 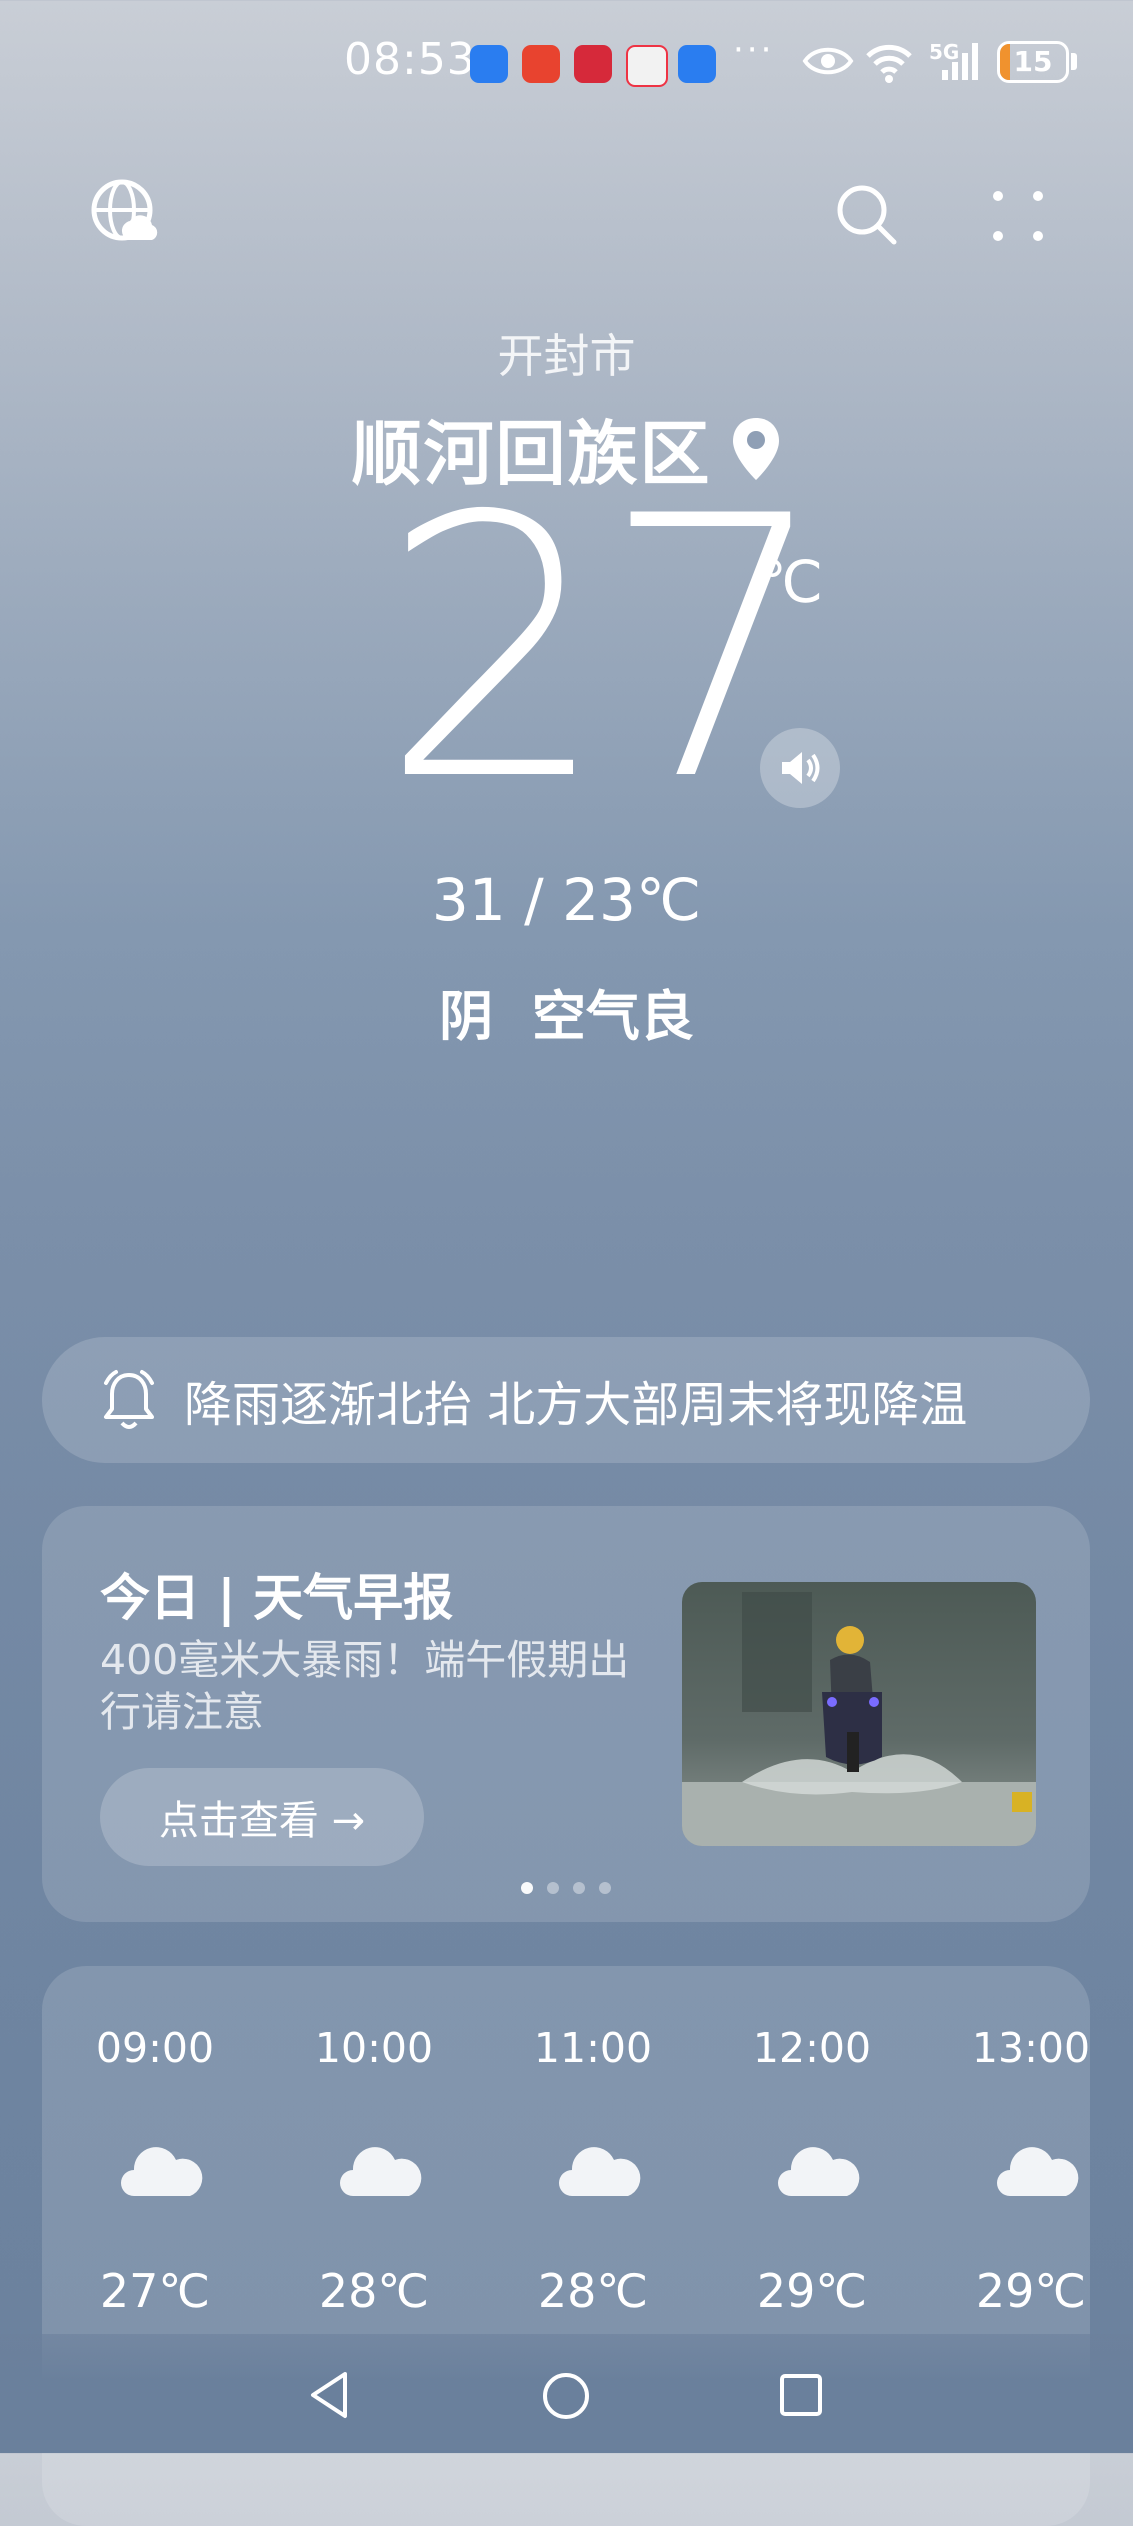 What do you see at coordinates (867, 215) in the screenshot?
I see `search-icon` at bounding box center [867, 215].